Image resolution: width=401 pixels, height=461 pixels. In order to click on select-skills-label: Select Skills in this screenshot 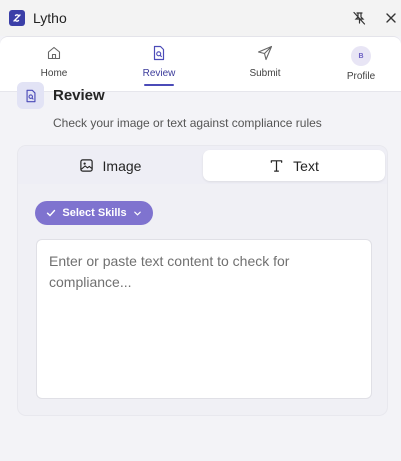, I will do `click(94, 213)`.